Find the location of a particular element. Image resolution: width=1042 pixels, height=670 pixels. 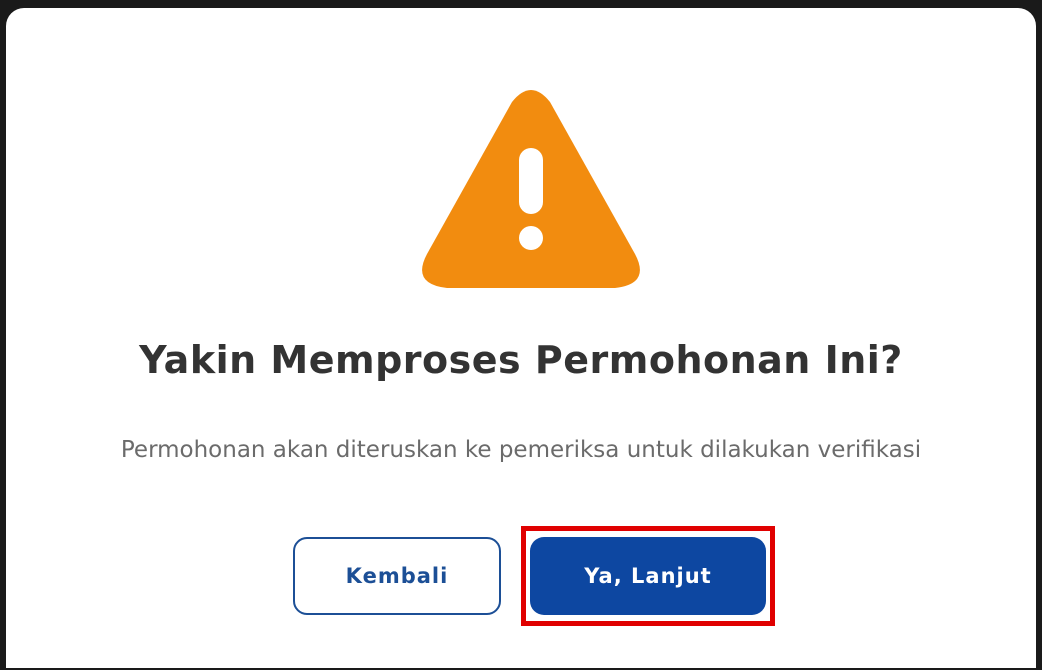

continue-button: Ya, Lanjut is located at coordinates (648, 576).